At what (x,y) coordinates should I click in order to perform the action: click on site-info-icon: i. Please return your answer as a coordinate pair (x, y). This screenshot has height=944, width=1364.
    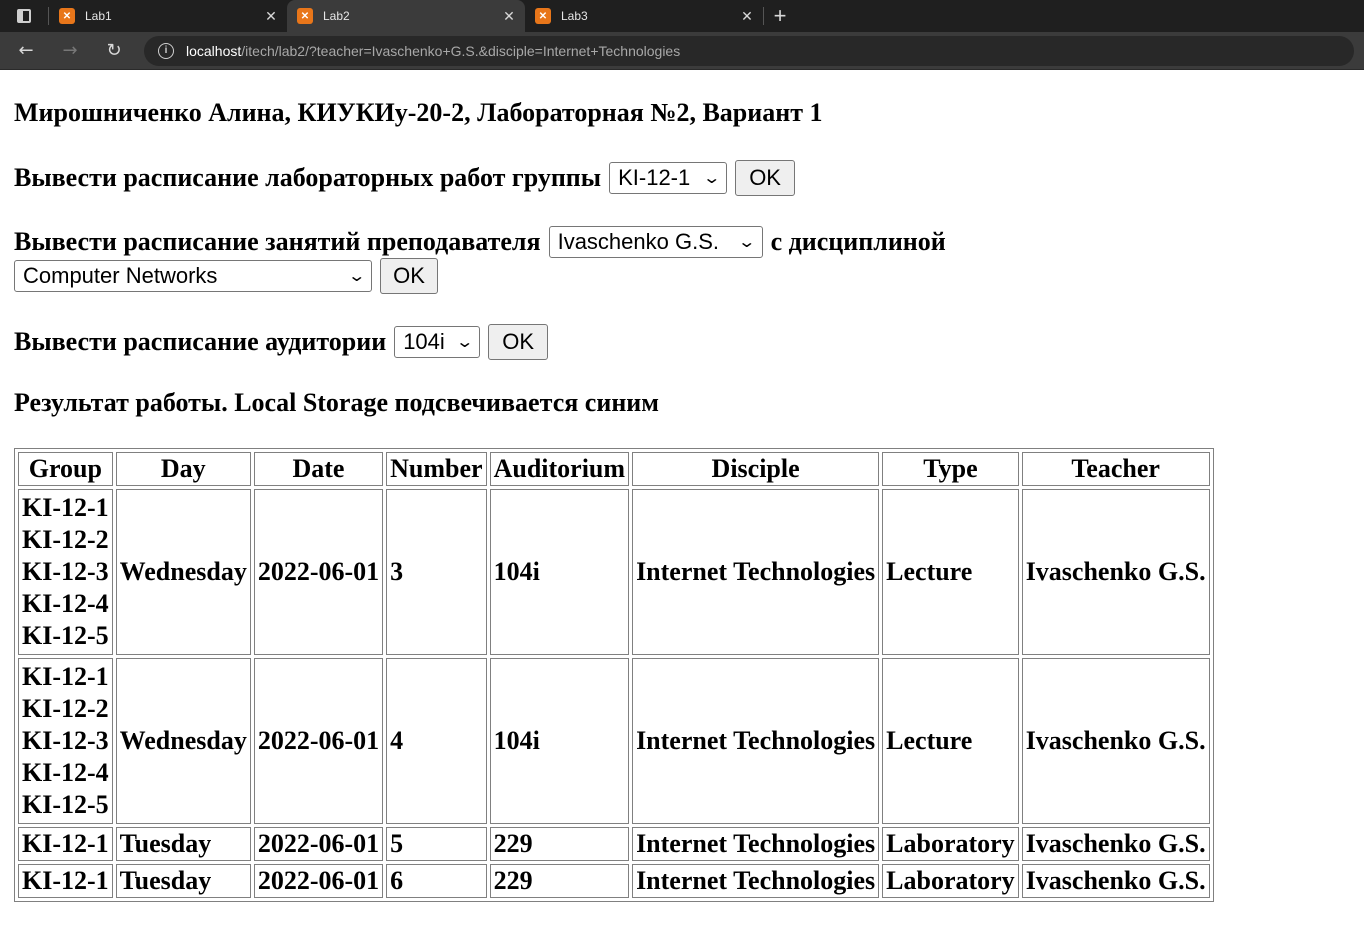
    Looking at the image, I should click on (166, 50).